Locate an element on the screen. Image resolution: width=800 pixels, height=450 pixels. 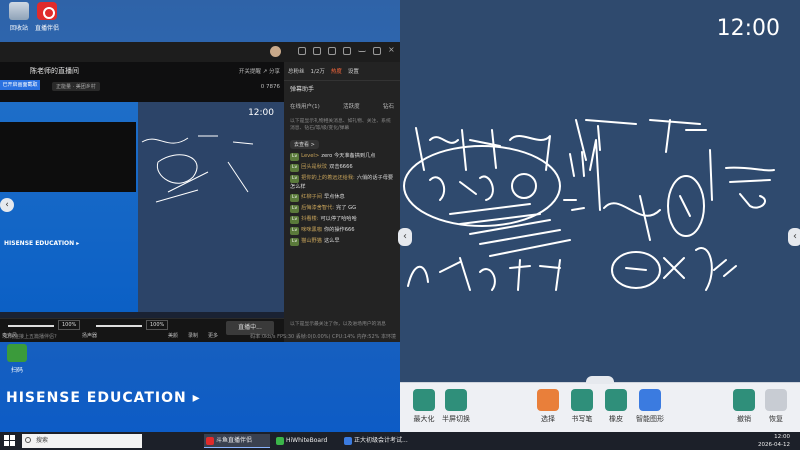
list-item: Lv 回头是秋玟 双击6666 is located at coordinates (321, 168).